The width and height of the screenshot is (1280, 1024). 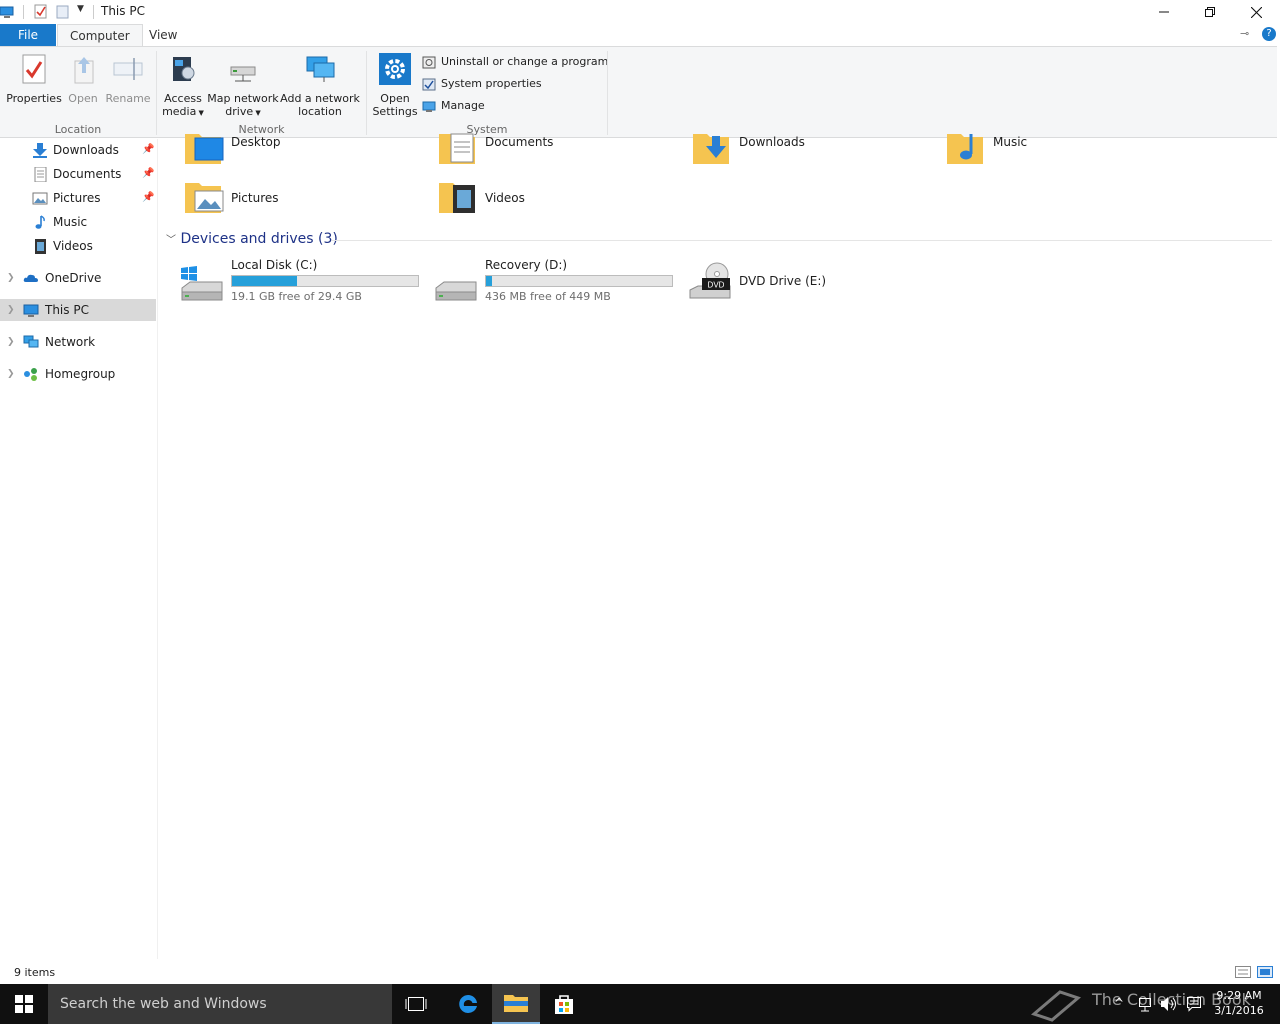 What do you see at coordinates (640, 973) in the screenshot?
I see `status-bar: 9 items` at bounding box center [640, 973].